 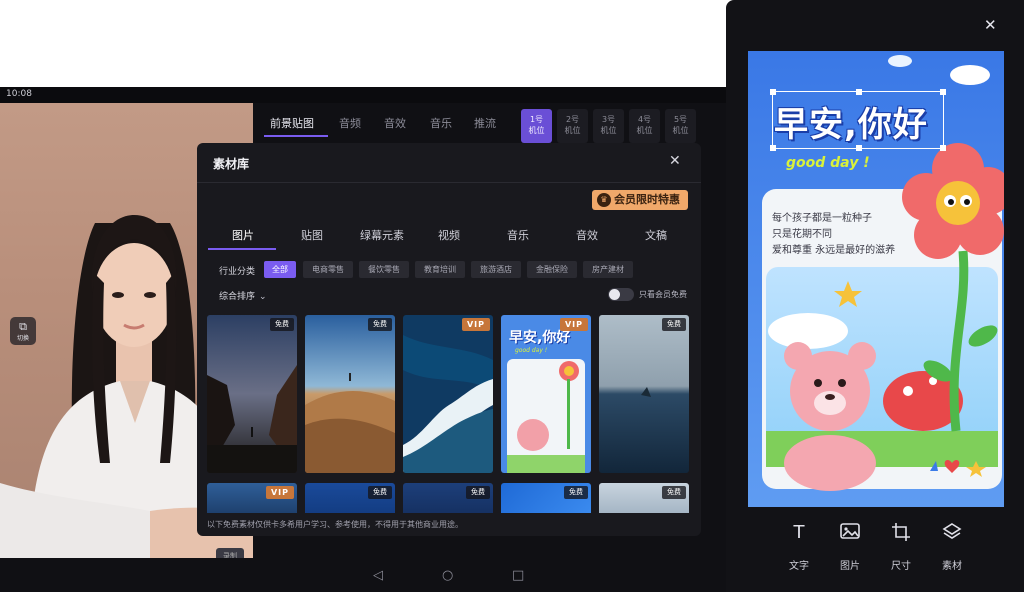 What do you see at coordinates (485, 123) in the screenshot?
I see `tab-stream: 推流` at bounding box center [485, 123].